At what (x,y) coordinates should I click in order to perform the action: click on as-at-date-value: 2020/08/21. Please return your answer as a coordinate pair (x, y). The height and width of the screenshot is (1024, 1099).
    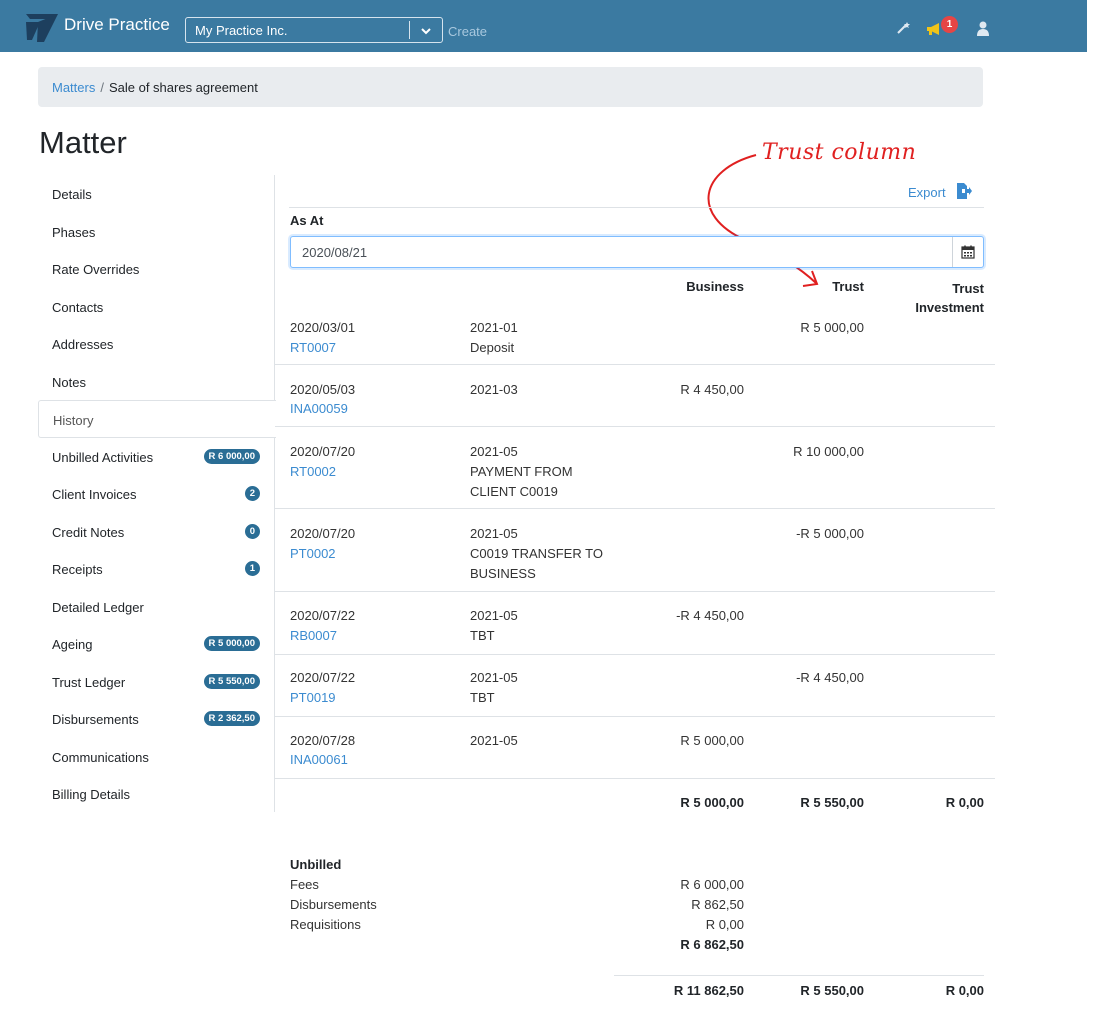
    Looking at the image, I should click on (335, 252).